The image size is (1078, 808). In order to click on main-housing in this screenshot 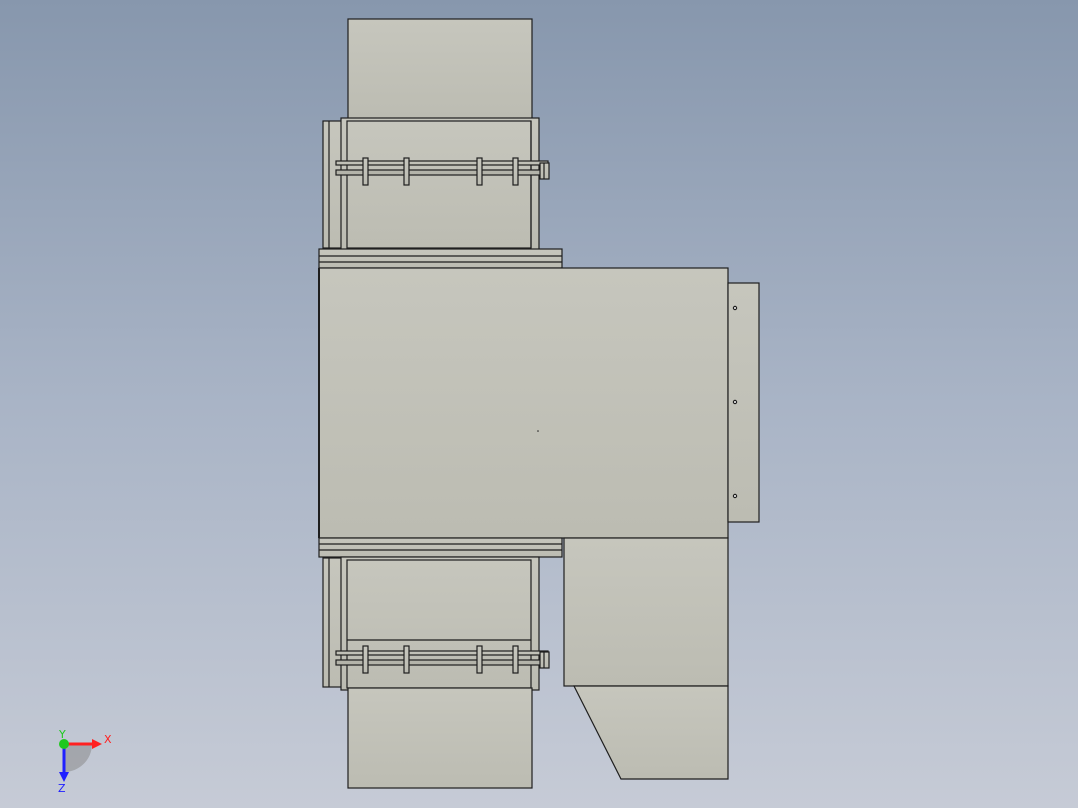, I will do `click(523, 403)`.